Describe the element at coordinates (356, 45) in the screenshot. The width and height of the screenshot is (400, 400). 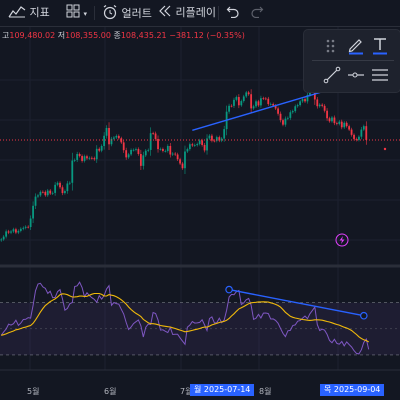
I see `pencil-icon` at that location.